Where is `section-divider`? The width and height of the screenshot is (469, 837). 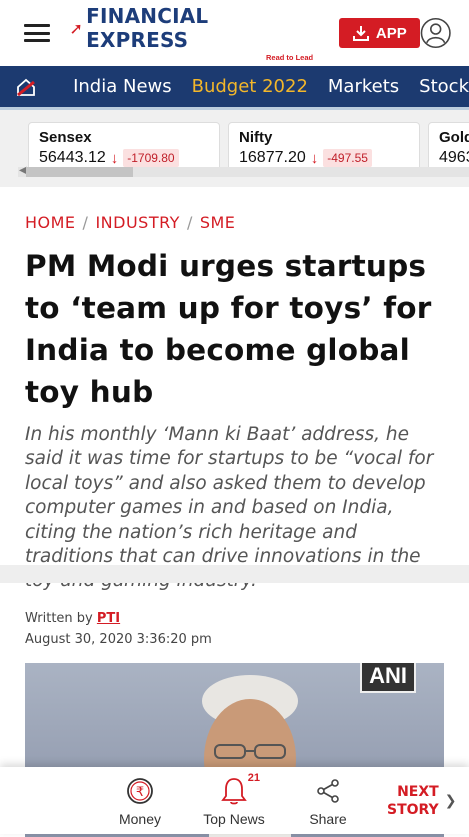 section-divider is located at coordinates (234, 574).